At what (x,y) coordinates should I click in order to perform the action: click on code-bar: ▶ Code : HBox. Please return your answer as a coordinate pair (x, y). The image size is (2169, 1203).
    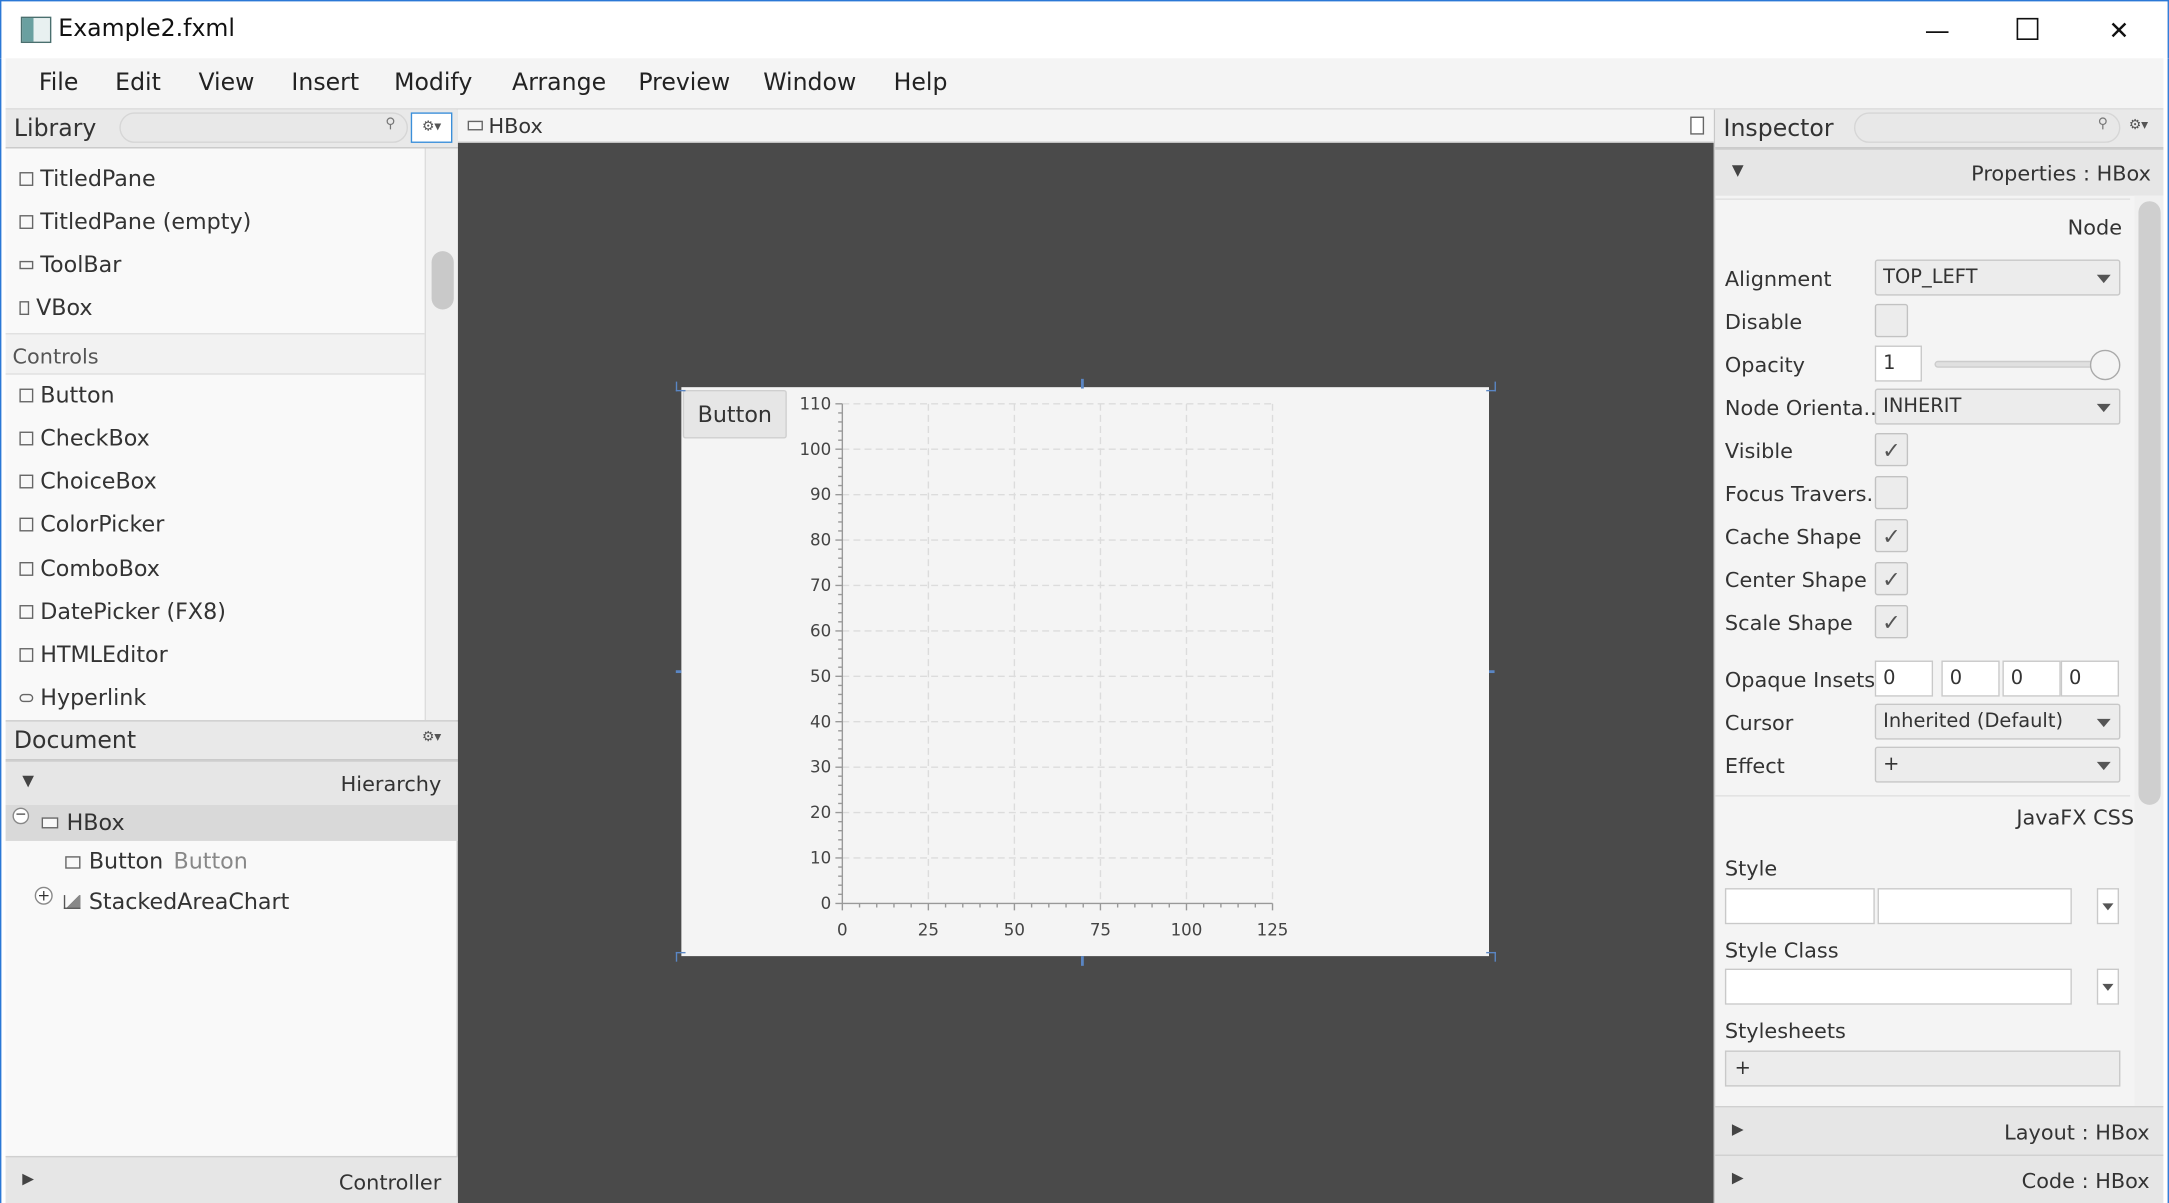
    Looking at the image, I should click on (1939, 1178).